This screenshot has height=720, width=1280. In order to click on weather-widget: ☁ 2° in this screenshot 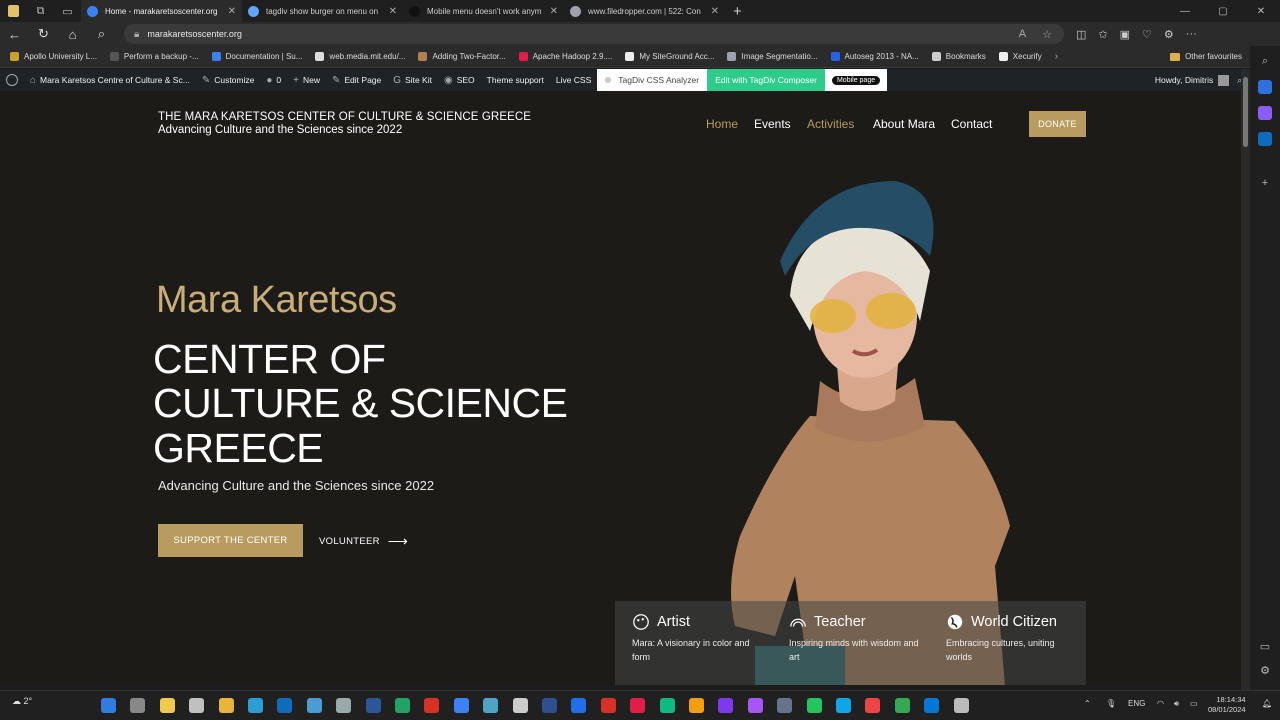, I will do `click(22, 701)`.